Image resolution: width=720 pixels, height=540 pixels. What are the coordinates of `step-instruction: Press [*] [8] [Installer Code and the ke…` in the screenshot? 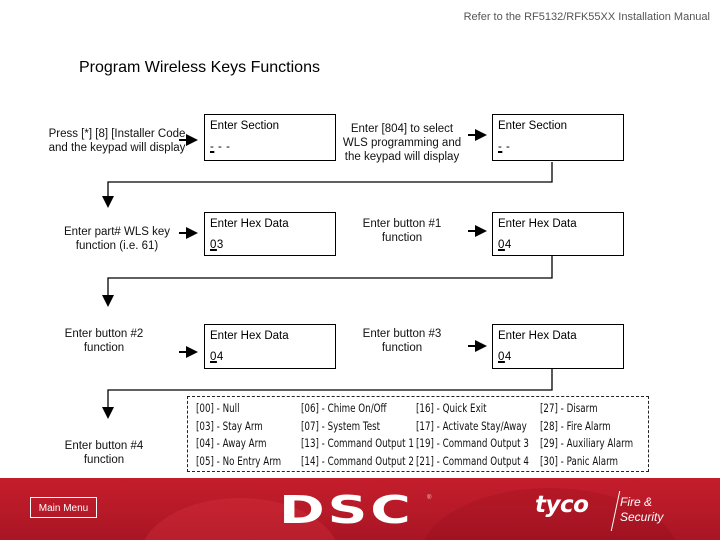 It's located at (117, 141).